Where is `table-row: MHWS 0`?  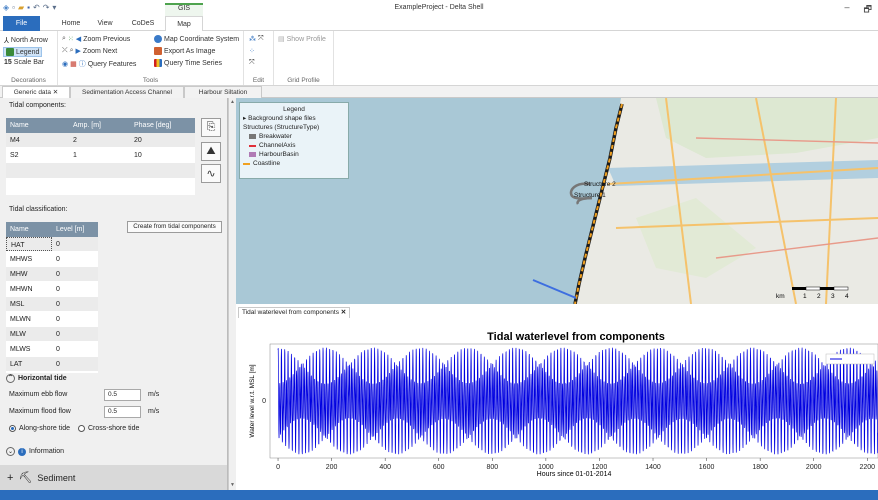
table-row: MHWS 0 is located at coordinates (52, 259).